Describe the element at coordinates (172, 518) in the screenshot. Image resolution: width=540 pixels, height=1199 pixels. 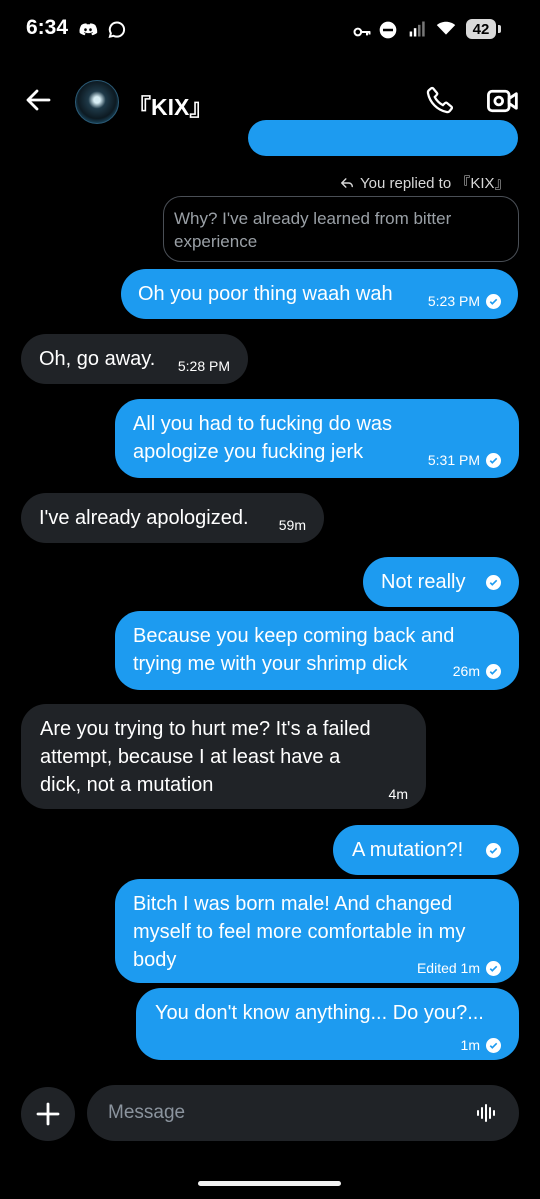
I see `message-bubble-received: I've already apologized. 59m` at that location.